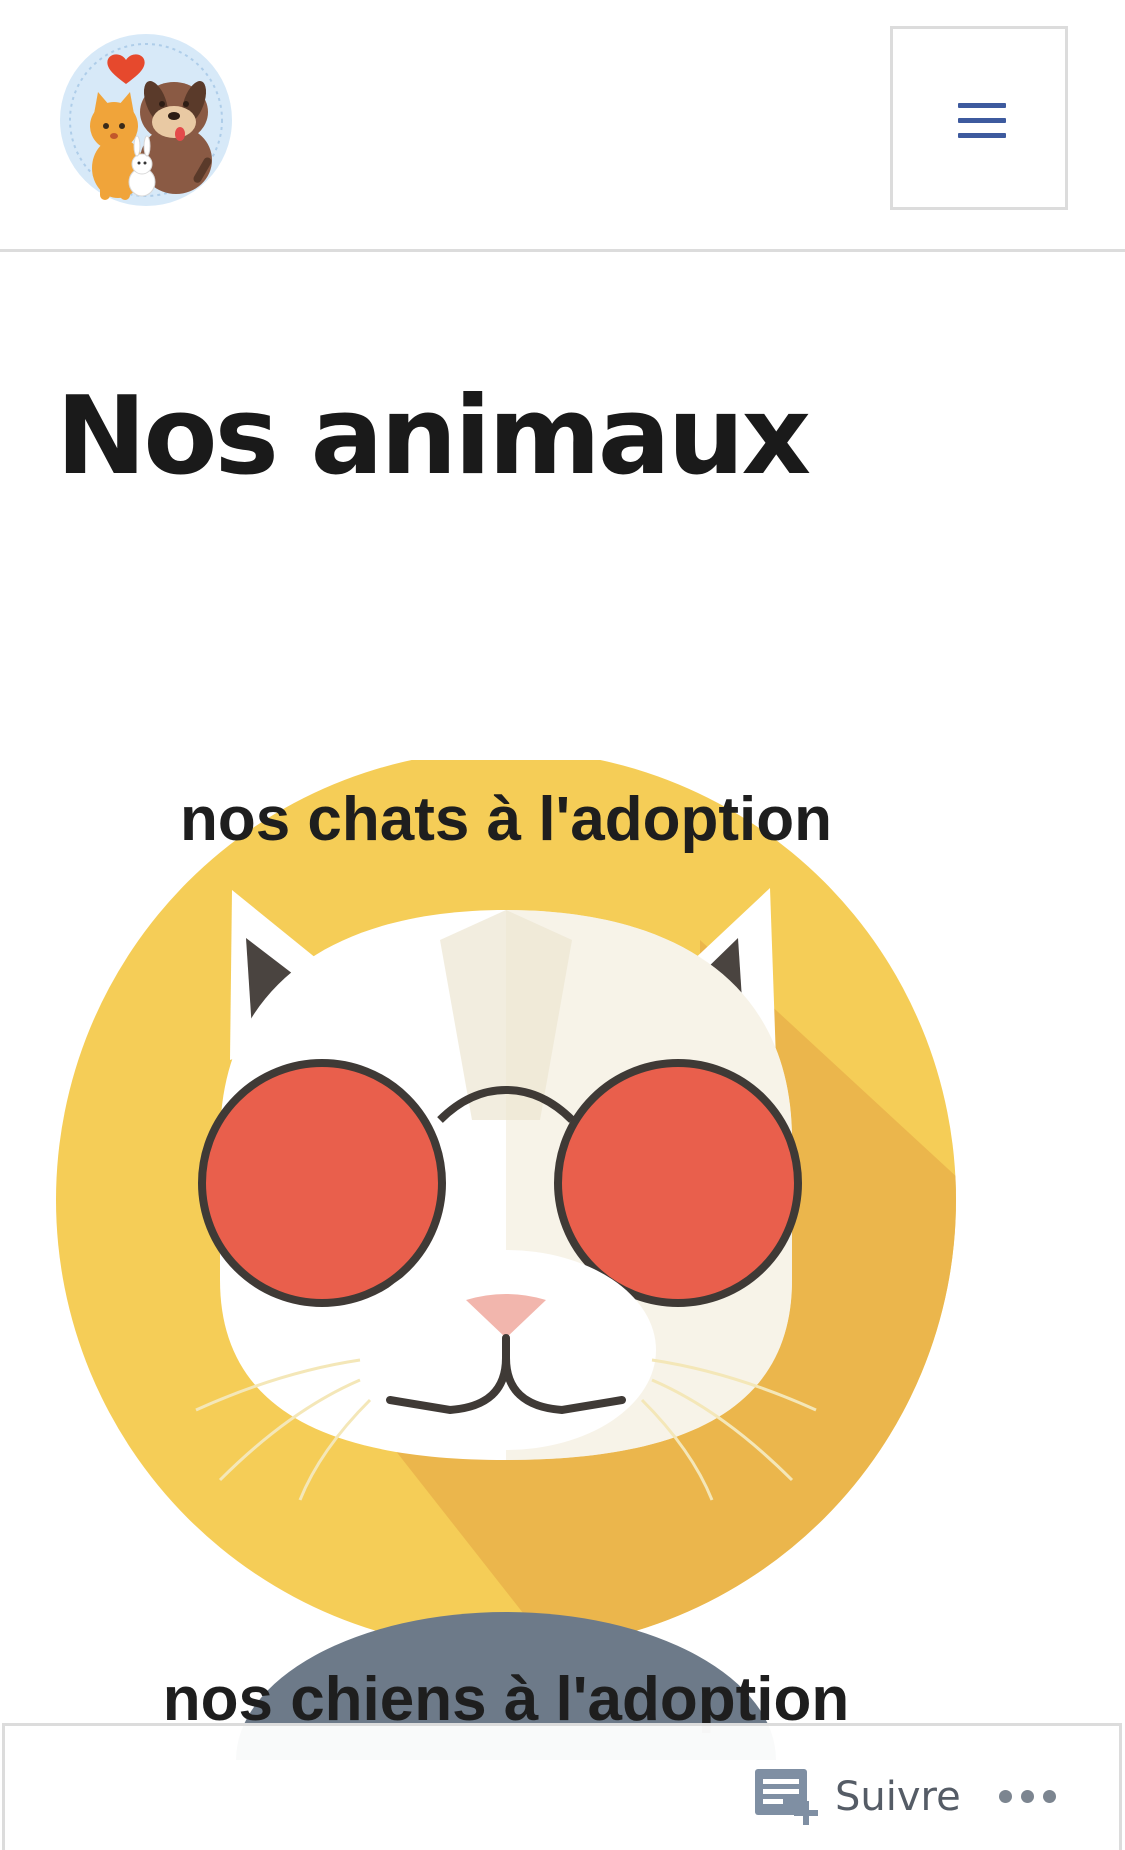 Image resolution: width=1125 pixels, height=1850 pixels. I want to click on left-lens, so click(322, 1183).